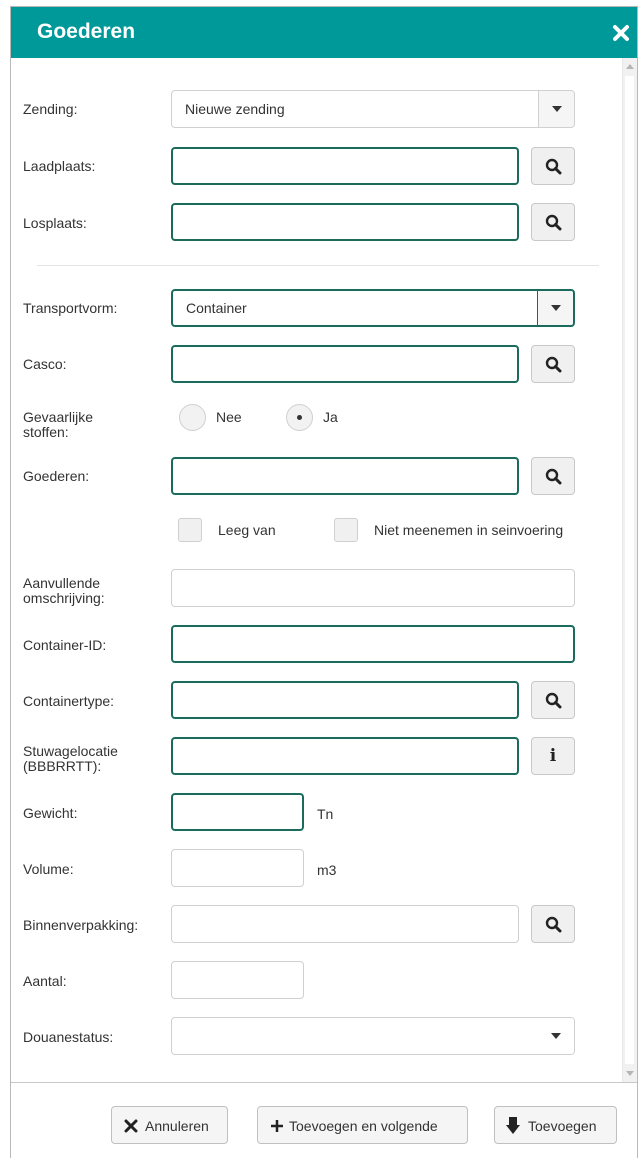 Image resolution: width=644 pixels, height=1160 pixels. What do you see at coordinates (325, 814) in the screenshot?
I see `gewicht-unit: Tn` at bounding box center [325, 814].